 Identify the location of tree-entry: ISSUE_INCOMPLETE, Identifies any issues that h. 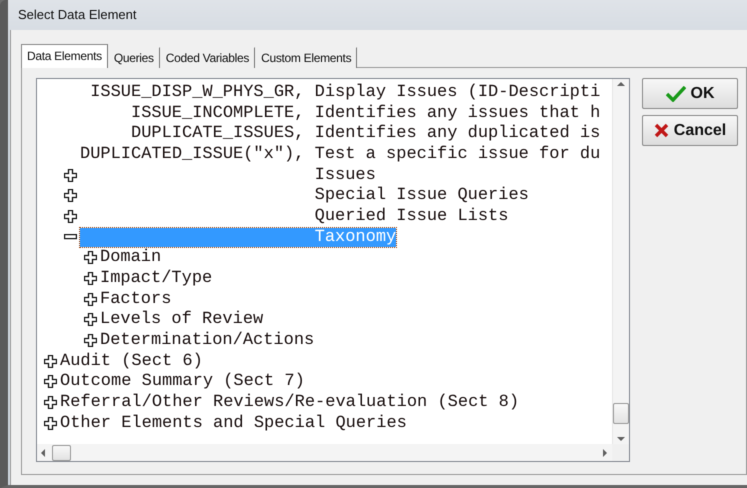
(340, 113).